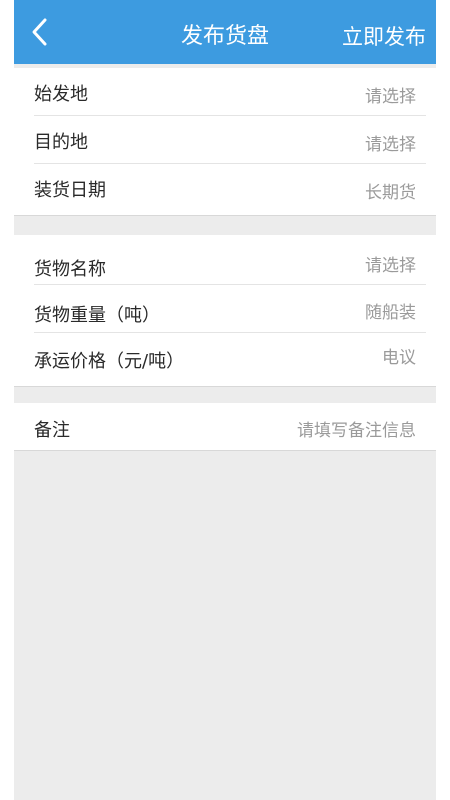 The image size is (450, 800). Describe the element at coordinates (70, 269) in the screenshot. I see `cargo-name-label: 货物名称` at that location.